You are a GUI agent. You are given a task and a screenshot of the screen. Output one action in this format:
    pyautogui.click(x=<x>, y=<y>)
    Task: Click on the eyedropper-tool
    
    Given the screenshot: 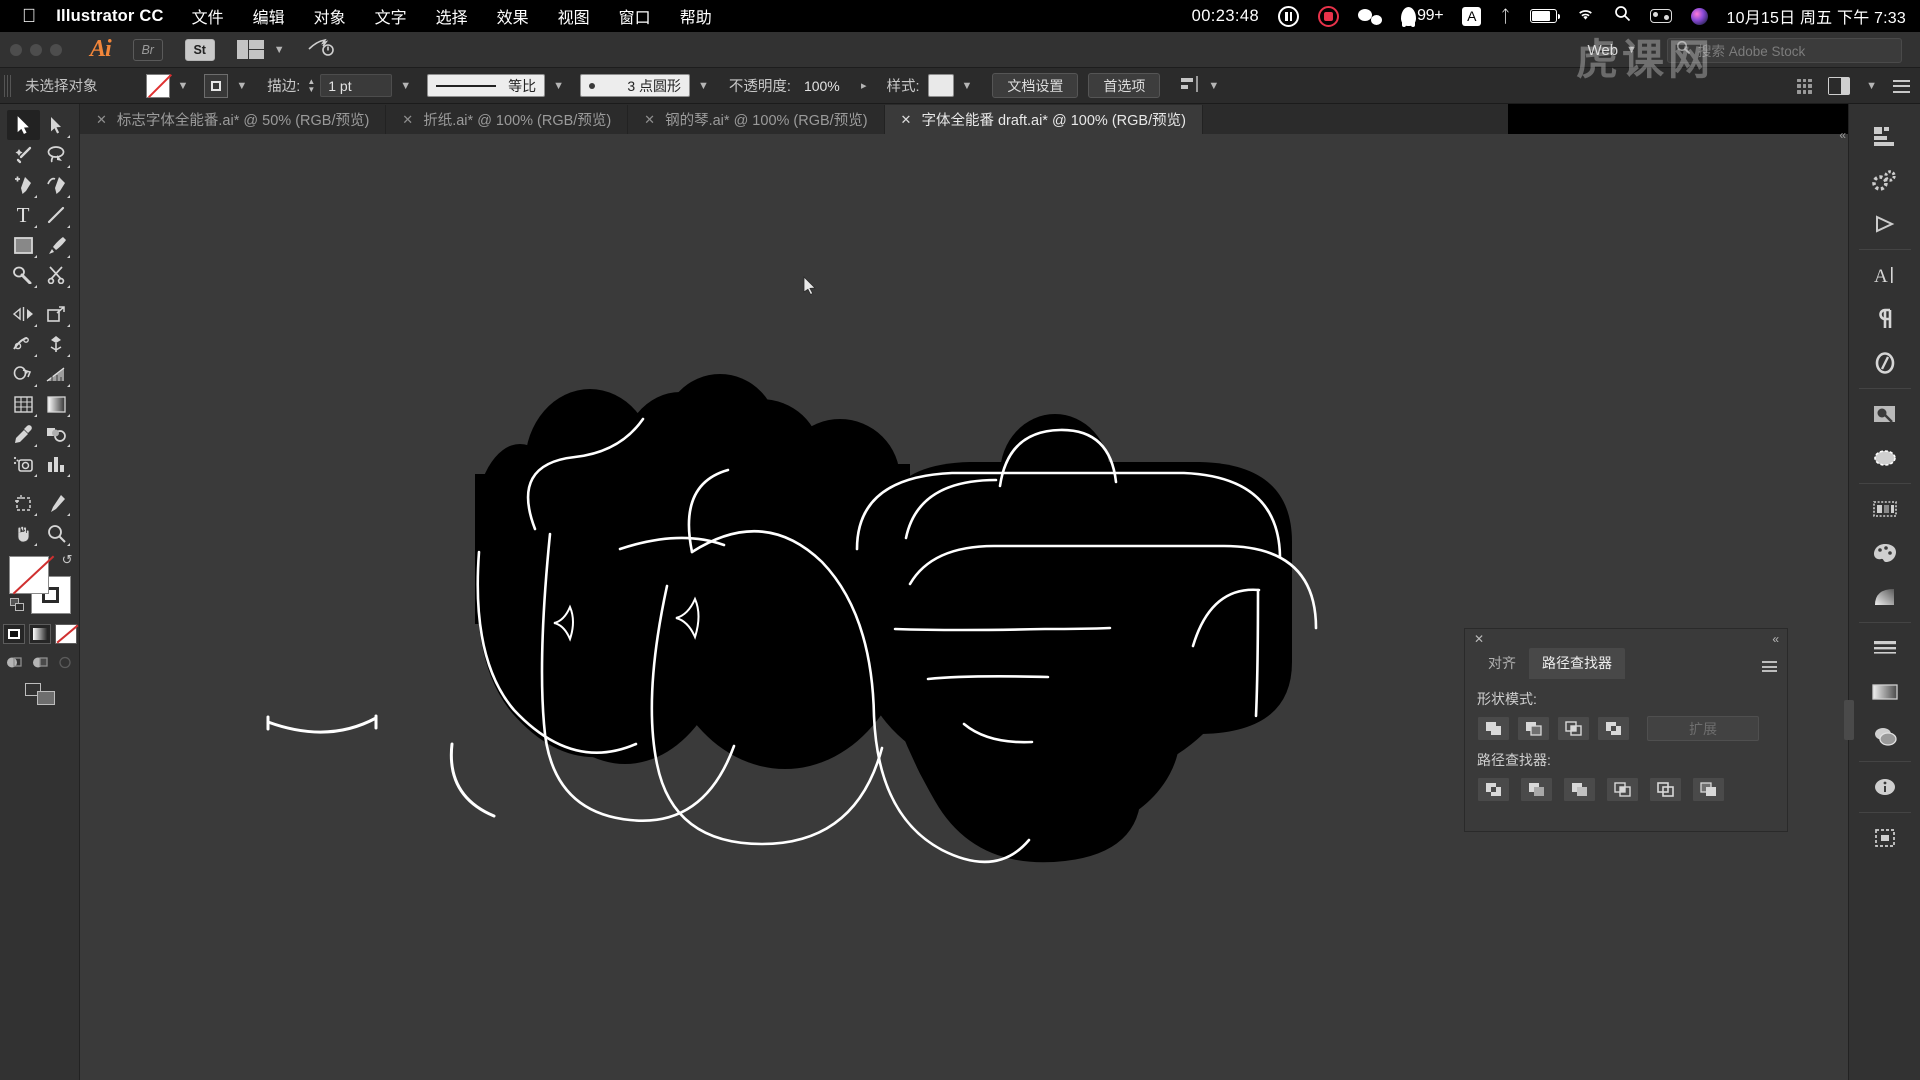 What is the action you would take?
    pyautogui.click(x=23, y=434)
    